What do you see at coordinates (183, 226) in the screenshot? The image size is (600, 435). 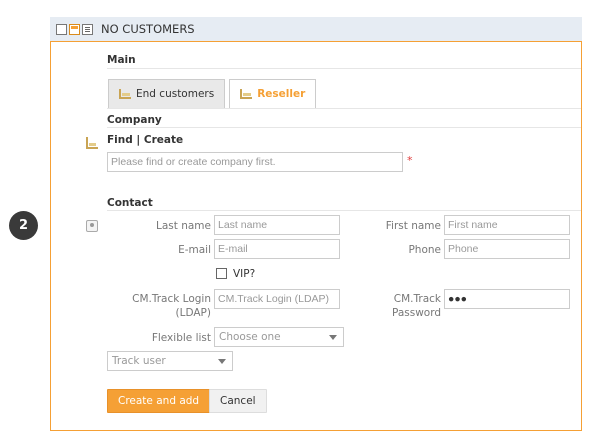 I see `last-name-label: Last name` at bounding box center [183, 226].